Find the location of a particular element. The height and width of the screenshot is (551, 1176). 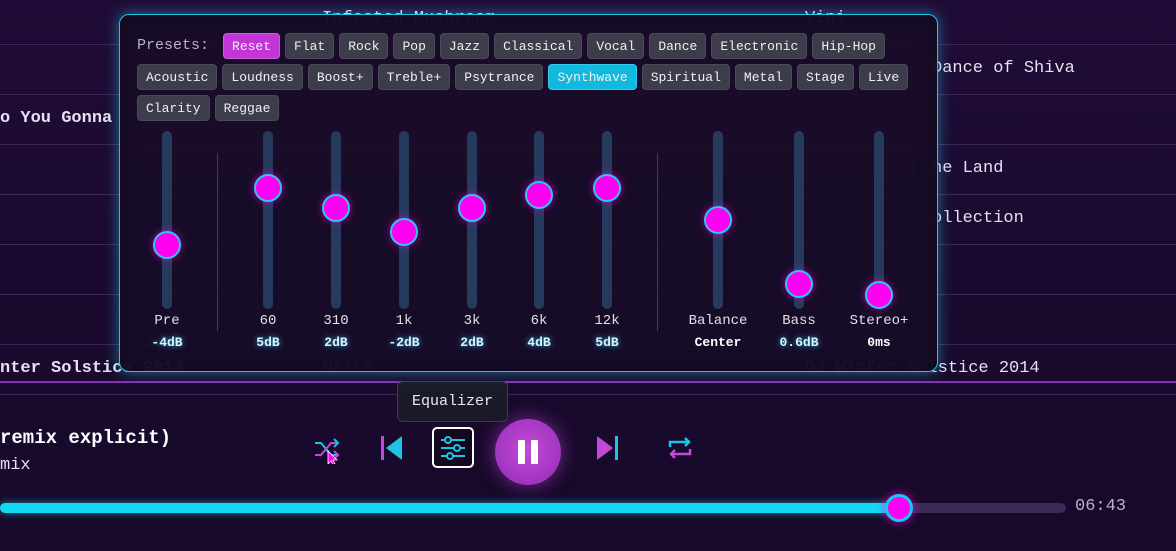

now-playing-artist: mix is located at coordinates (15, 465).